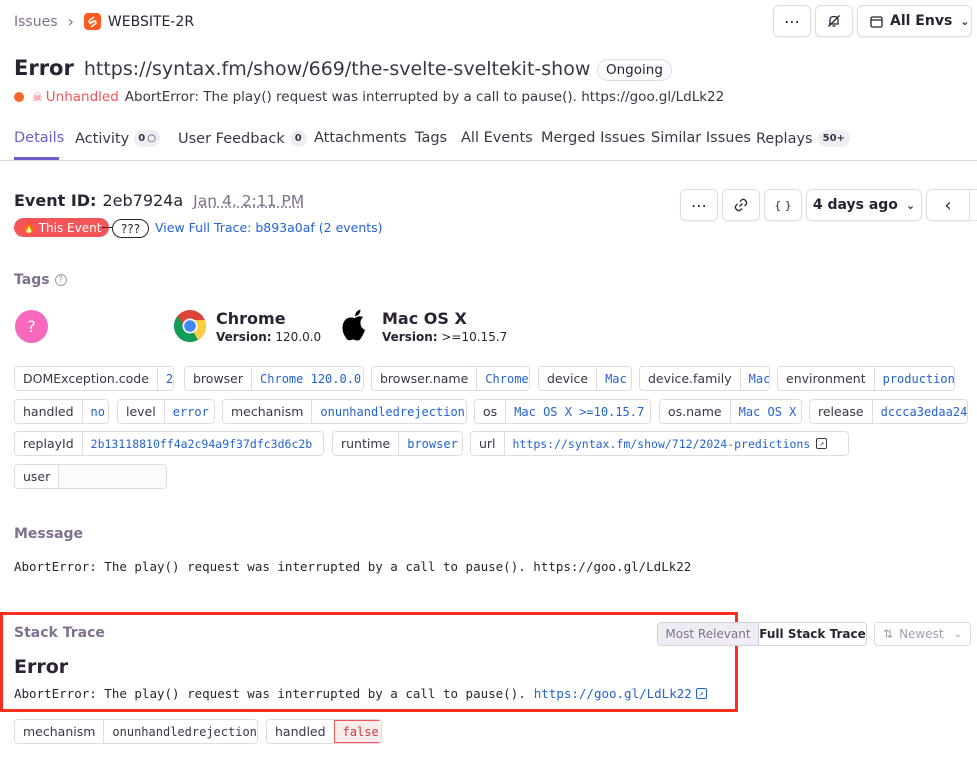 This screenshot has height=775, width=977. Describe the element at coordinates (708, 634) in the screenshot. I see `most-relevant-toggle: Most Relevant` at that location.